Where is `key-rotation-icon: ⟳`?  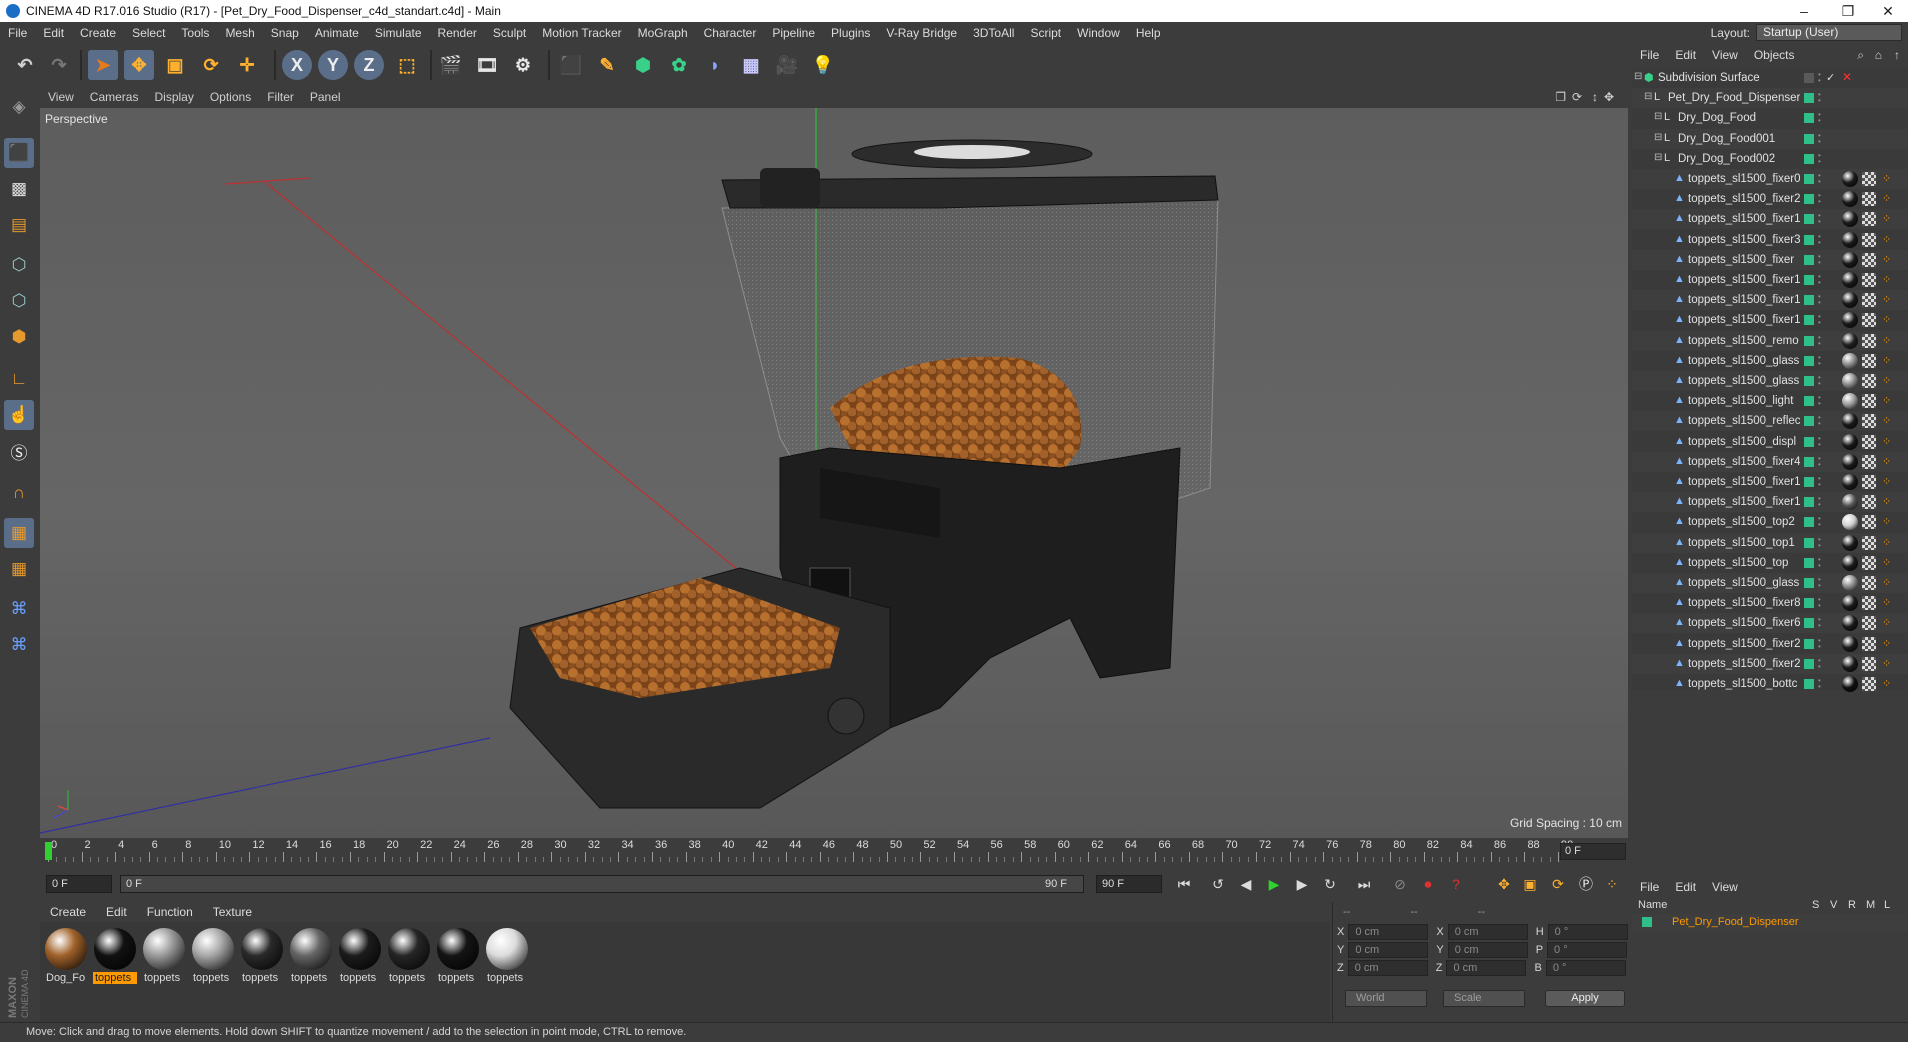
key-rotation-icon: ⟳ is located at coordinates (1558, 884).